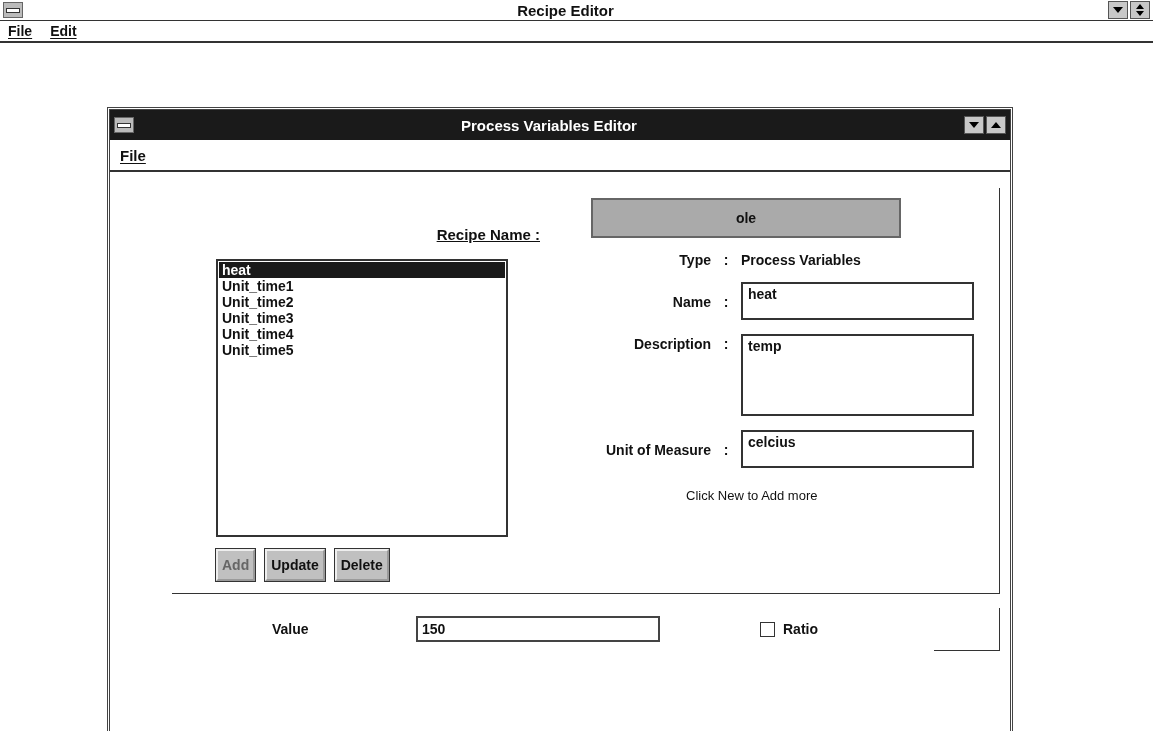 The image size is (1153, 731). What do you see at coordinates (746, 218) in the screenshot?
I see `recipe-name-display: ole` at bounding box center [746, 218].